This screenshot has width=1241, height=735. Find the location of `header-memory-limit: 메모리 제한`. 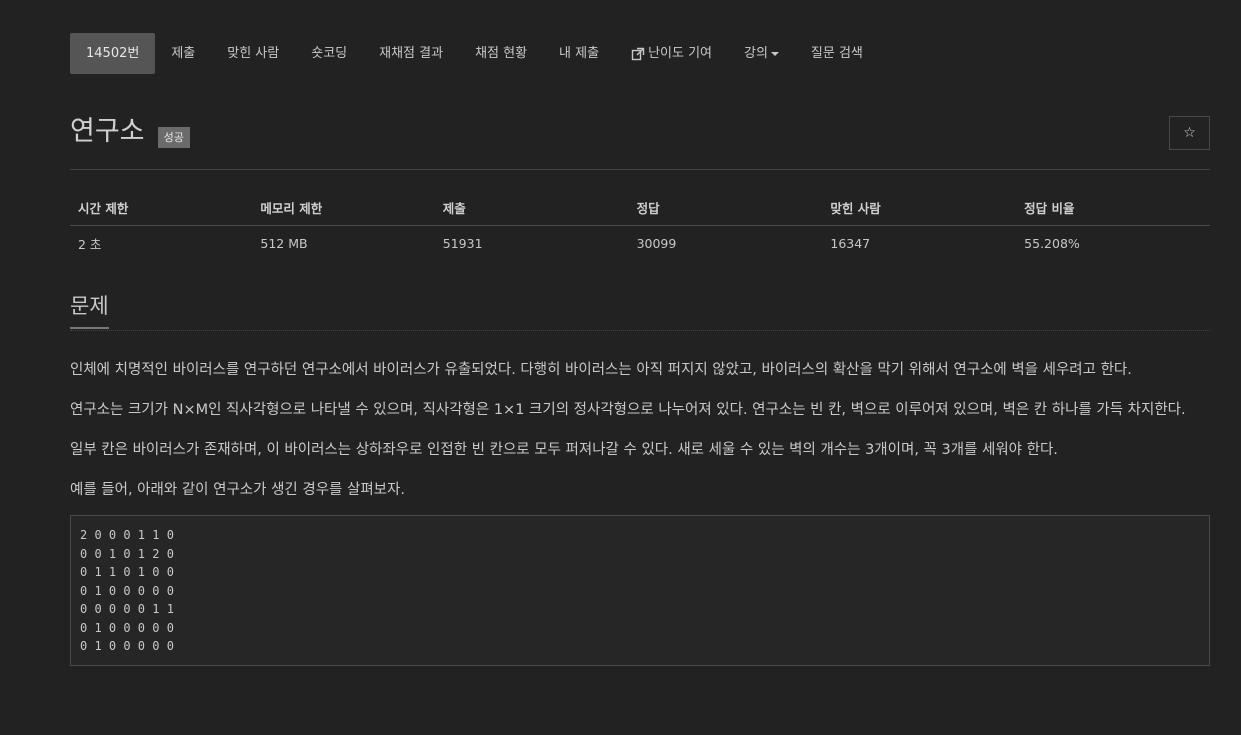

header-memory-limit: 메모리 제한 is located at coordinates (343, 208).